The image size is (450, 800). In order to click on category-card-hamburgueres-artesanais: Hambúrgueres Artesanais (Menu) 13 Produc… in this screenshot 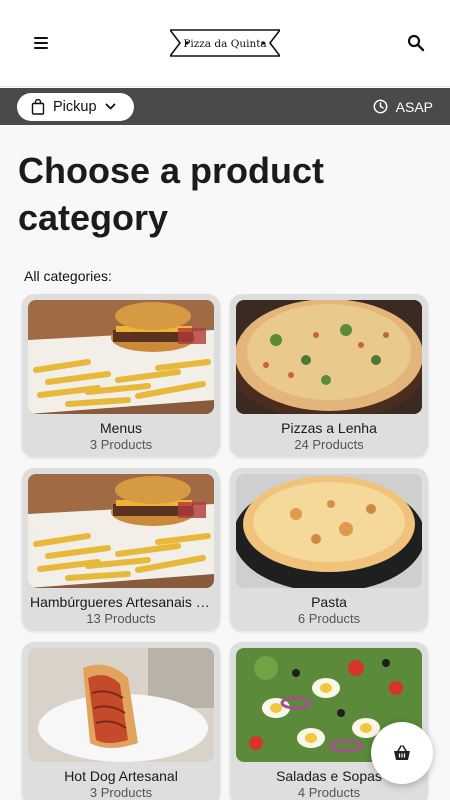, I will do `click(121, 549)`.